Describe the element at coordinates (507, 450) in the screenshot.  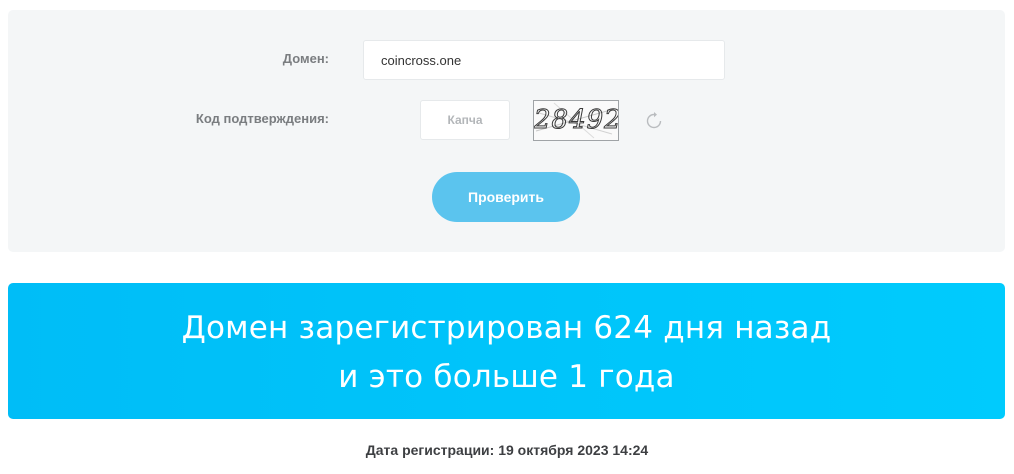
I see `registration-date: Дата регистрации: 19 октября 2023 14:24` at that location.